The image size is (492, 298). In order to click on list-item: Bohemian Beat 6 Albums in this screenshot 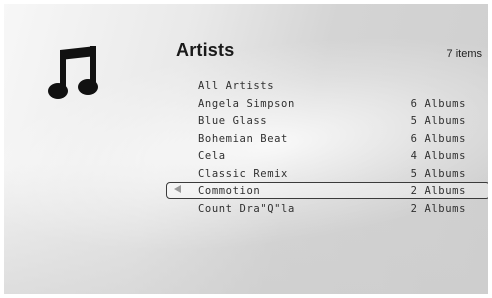, I will do `click(324, 140)`.